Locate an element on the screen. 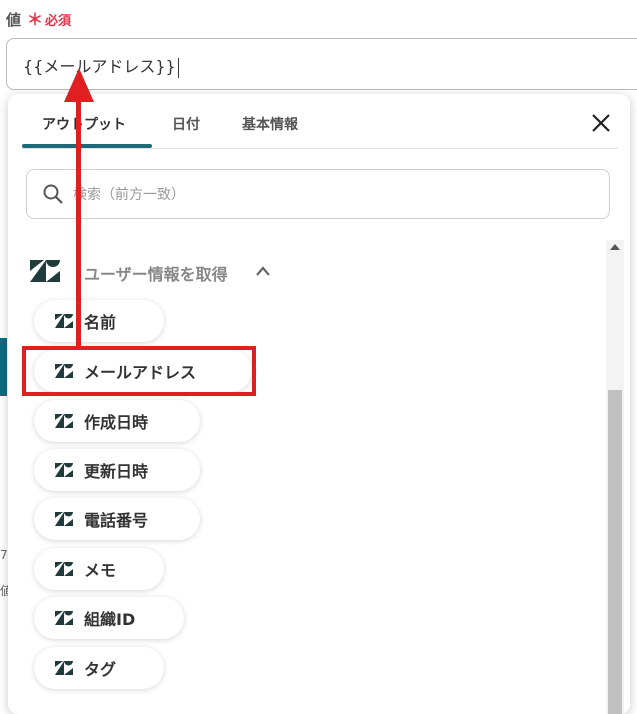 Image resolution: width=637 pixels, height=714 pixels. output-item-label: 更新日時 is located at coordinates (116, 471).